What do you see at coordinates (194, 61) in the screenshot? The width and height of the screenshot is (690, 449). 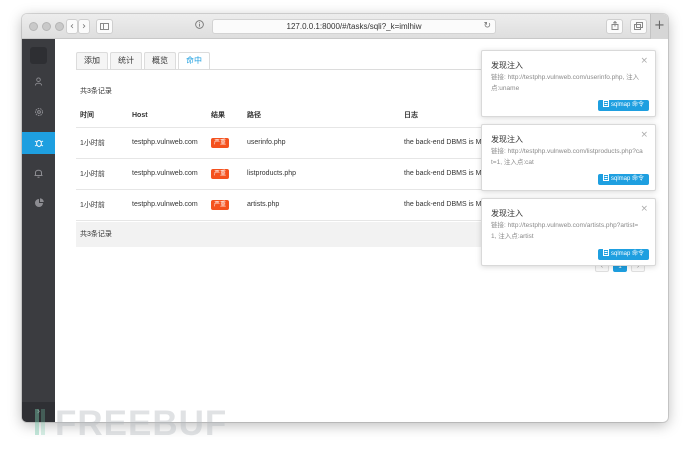 I see `tab-hits: 命中` at bounding box center [194, 61].